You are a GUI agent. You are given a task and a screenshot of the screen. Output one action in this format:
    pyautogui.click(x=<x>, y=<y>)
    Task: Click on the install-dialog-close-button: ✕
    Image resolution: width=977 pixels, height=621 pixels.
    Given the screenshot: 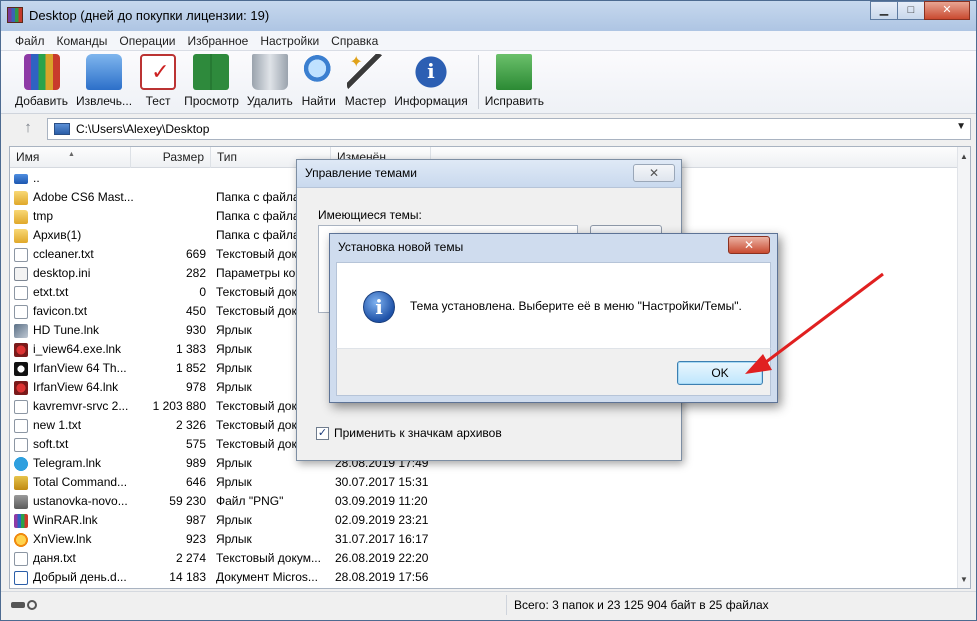 What is the action you would take?
    pyautogui.click(x=749, y=245)
    